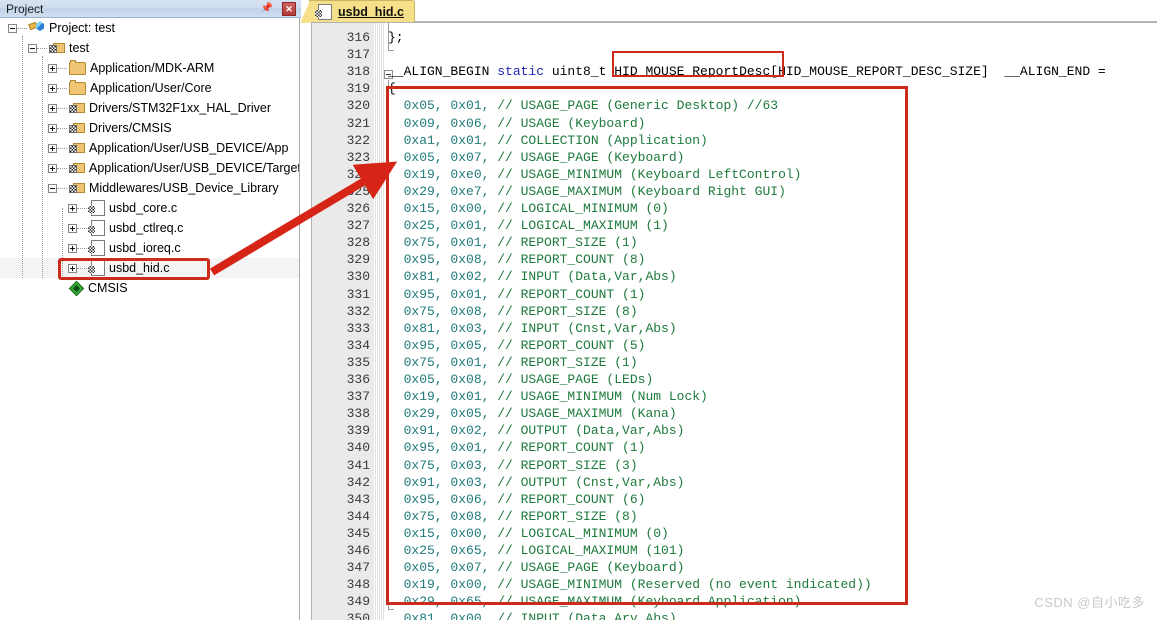 This screenshot has width=1157, height=620. What do you see at coordinates (118, 268) in the screenshot?
I see `tree-item-usbd-hid-c: usbd_hid.c` at bounding box center [118, 268].